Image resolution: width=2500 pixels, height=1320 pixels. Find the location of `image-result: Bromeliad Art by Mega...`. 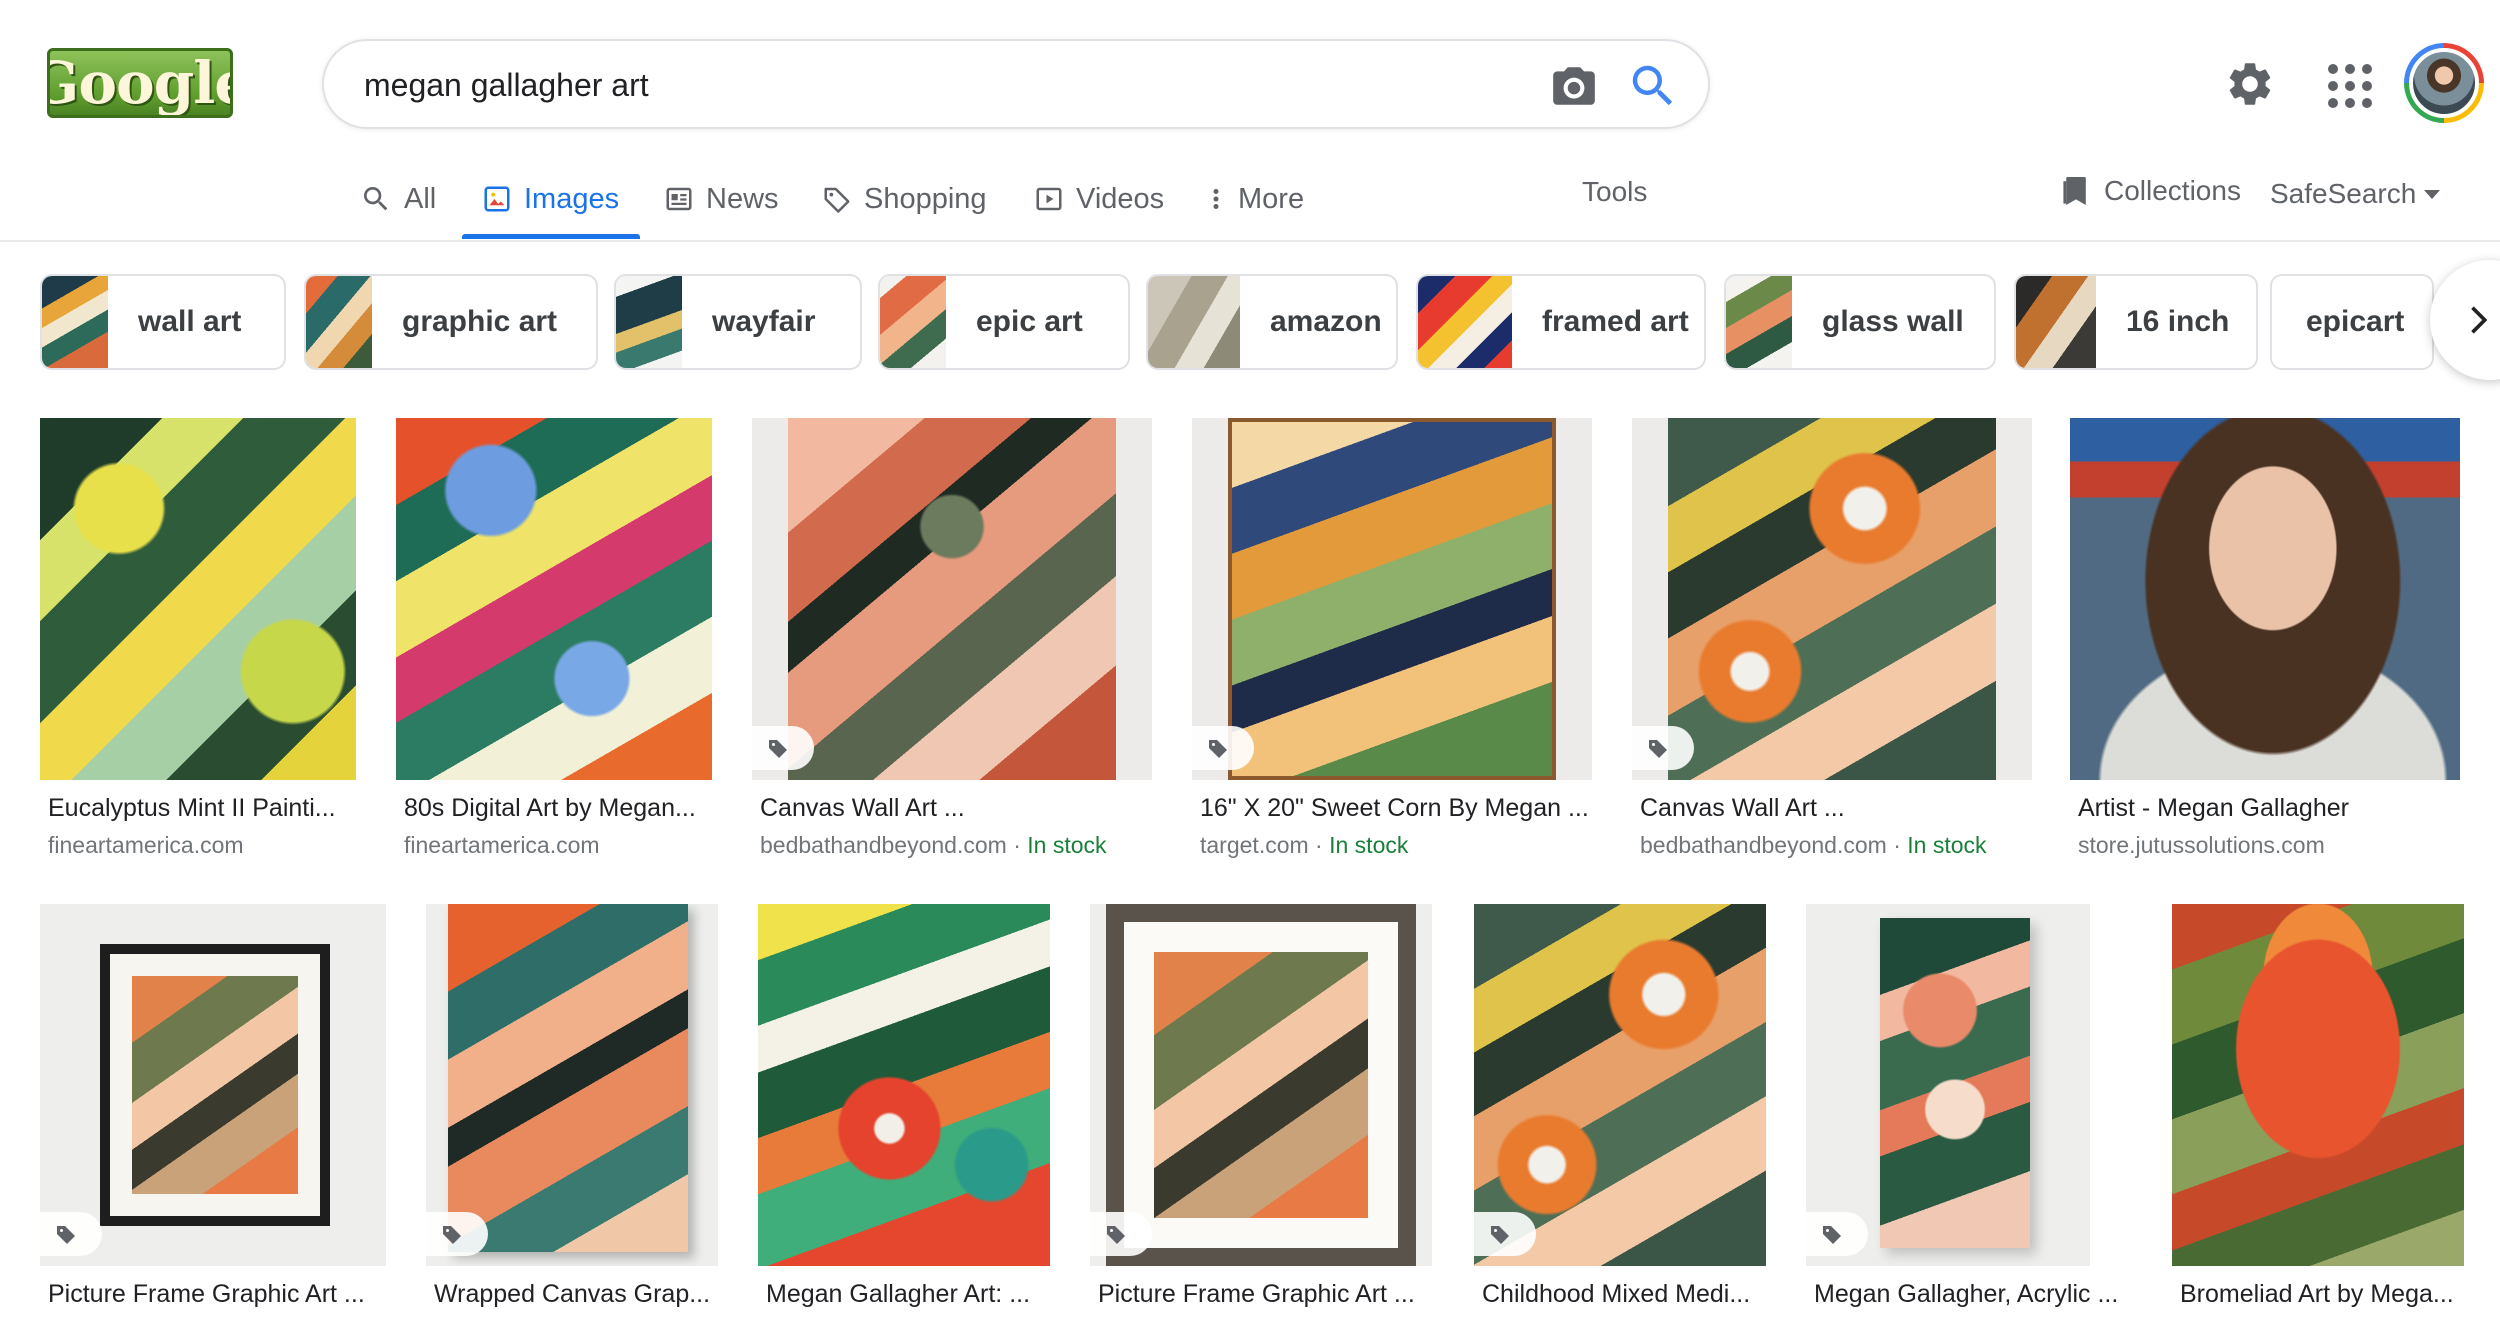

image-result: Bromeliad Art by Mega... is located at coordinates (2318, 1112).